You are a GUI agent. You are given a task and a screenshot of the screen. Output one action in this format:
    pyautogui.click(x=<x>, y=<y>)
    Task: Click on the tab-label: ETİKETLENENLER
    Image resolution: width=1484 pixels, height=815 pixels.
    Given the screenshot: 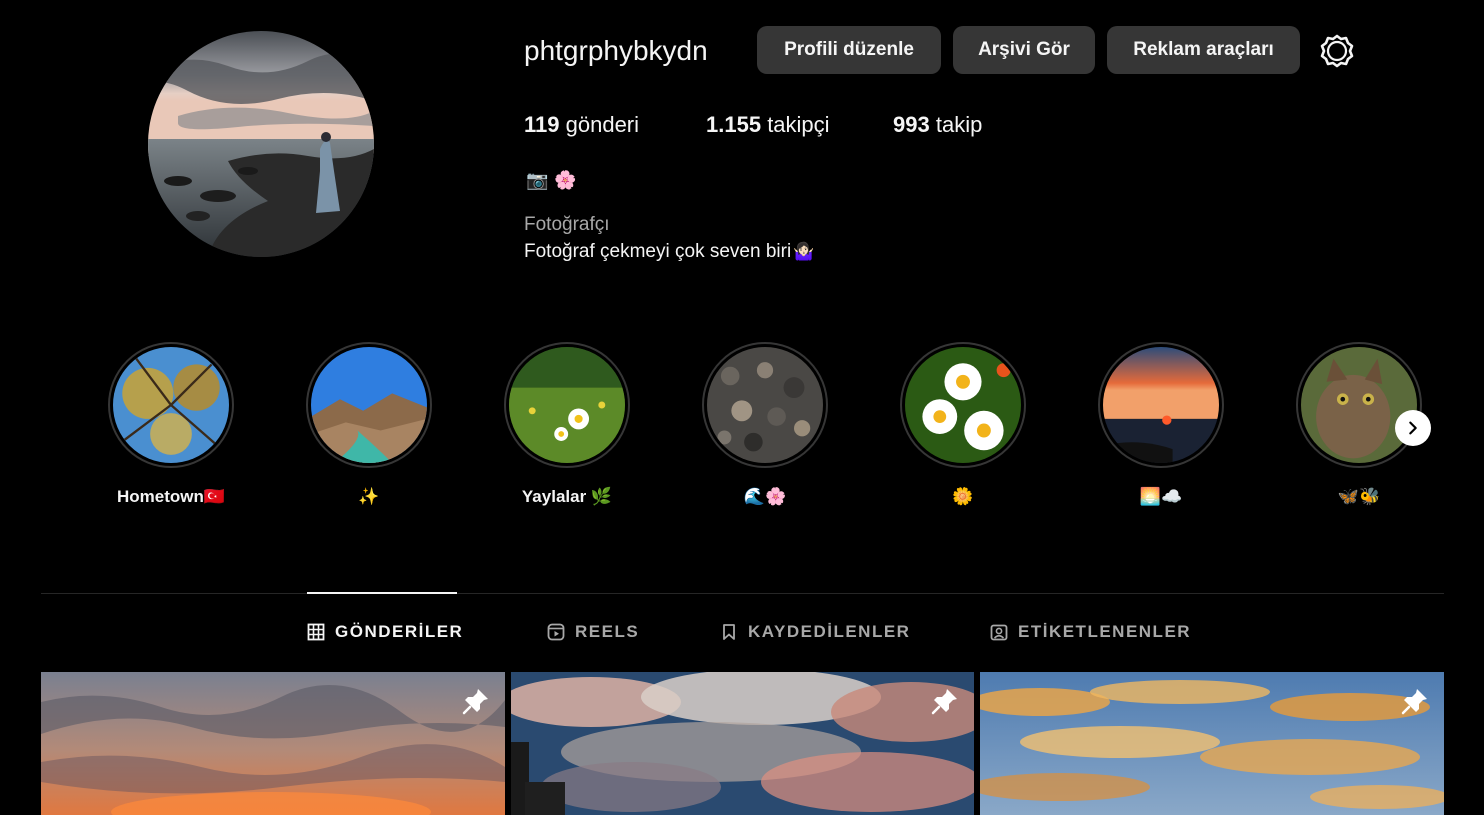 What is the action you would take?
    pyautogui.click(x=1105, y=631)
    